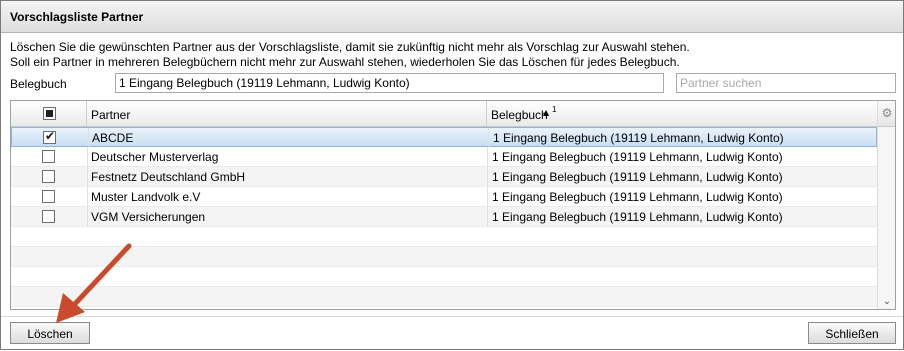  What do you see at coordinates (94, 283) in the screenshot?
I see `arrow-annotation` at bounding box center [94, 283].